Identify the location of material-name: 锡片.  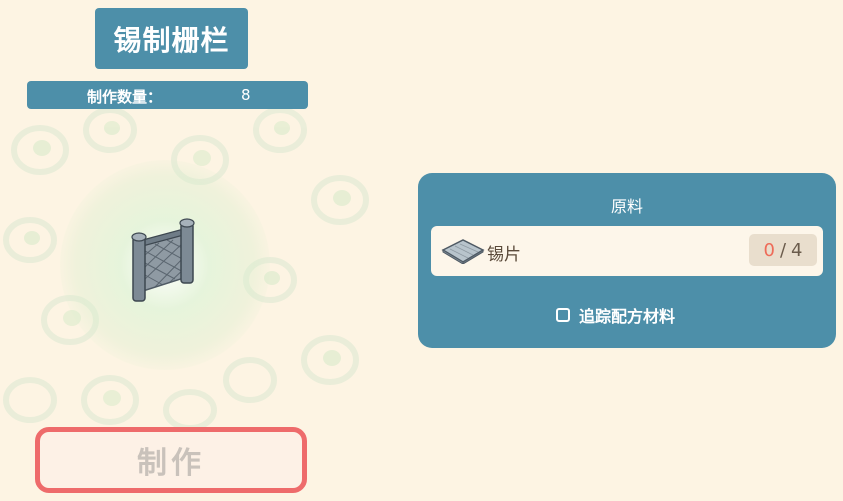
(504, 255).